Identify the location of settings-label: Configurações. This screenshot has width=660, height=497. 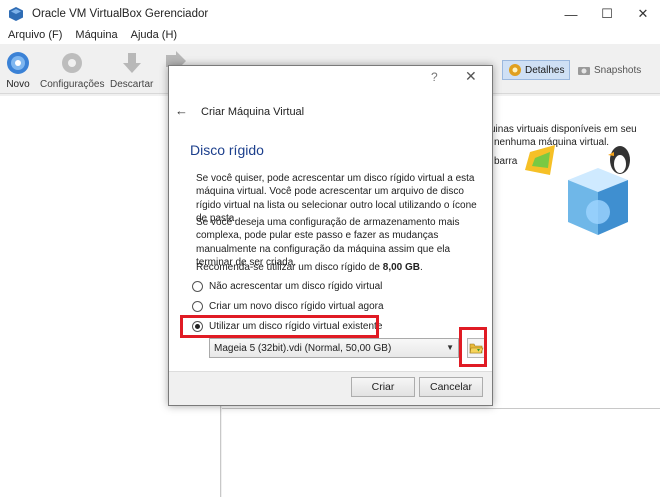
(72, 84).